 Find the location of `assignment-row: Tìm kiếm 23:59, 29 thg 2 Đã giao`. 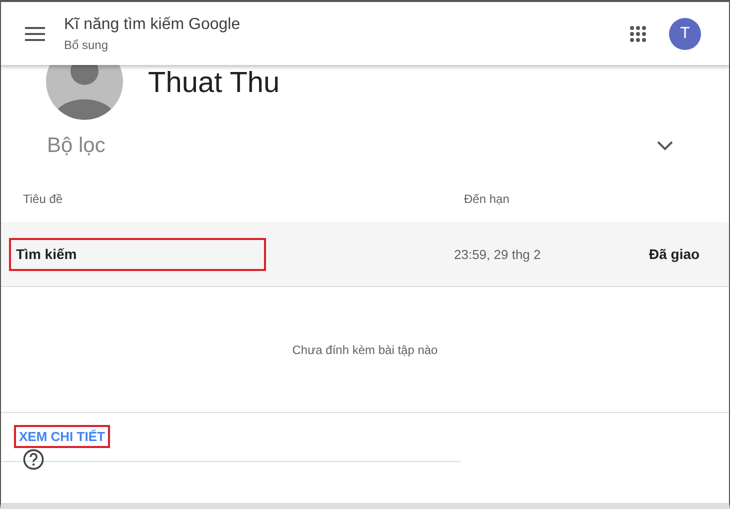

assignment-row: Tìm kiếm 23:59, 29 thg 2 Đã giao is located at coordinates (365, 254).